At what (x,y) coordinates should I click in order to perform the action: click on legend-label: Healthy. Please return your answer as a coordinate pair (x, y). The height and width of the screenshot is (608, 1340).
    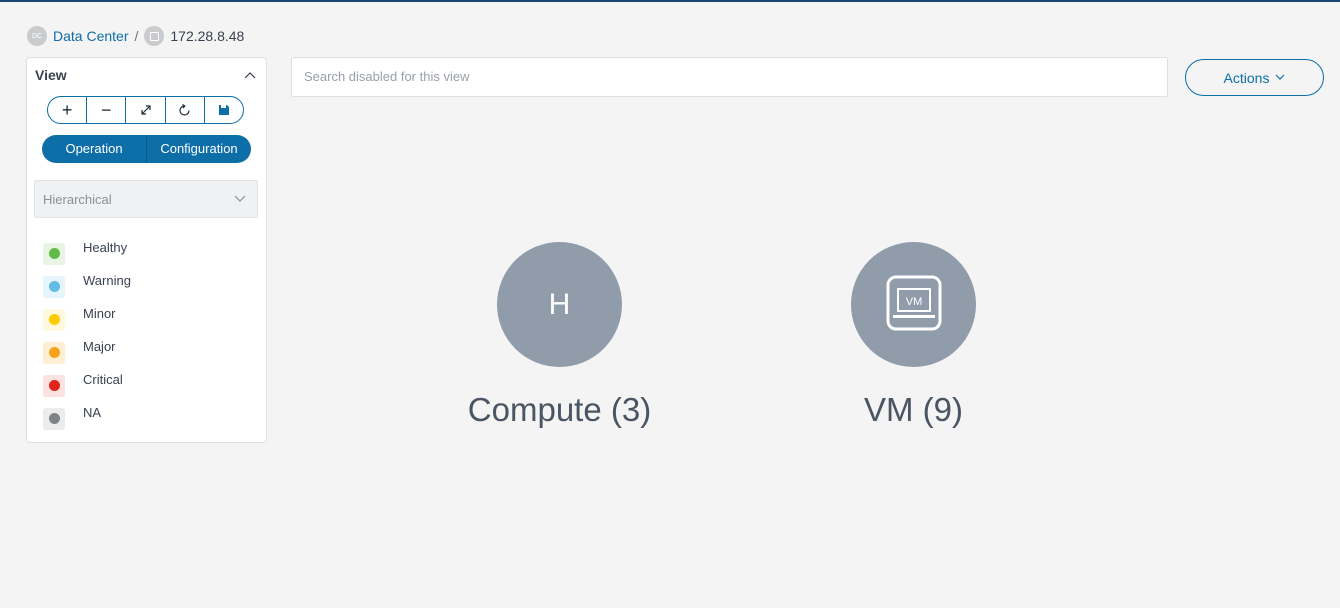
    Looking at the image, I should click on (105, 247).